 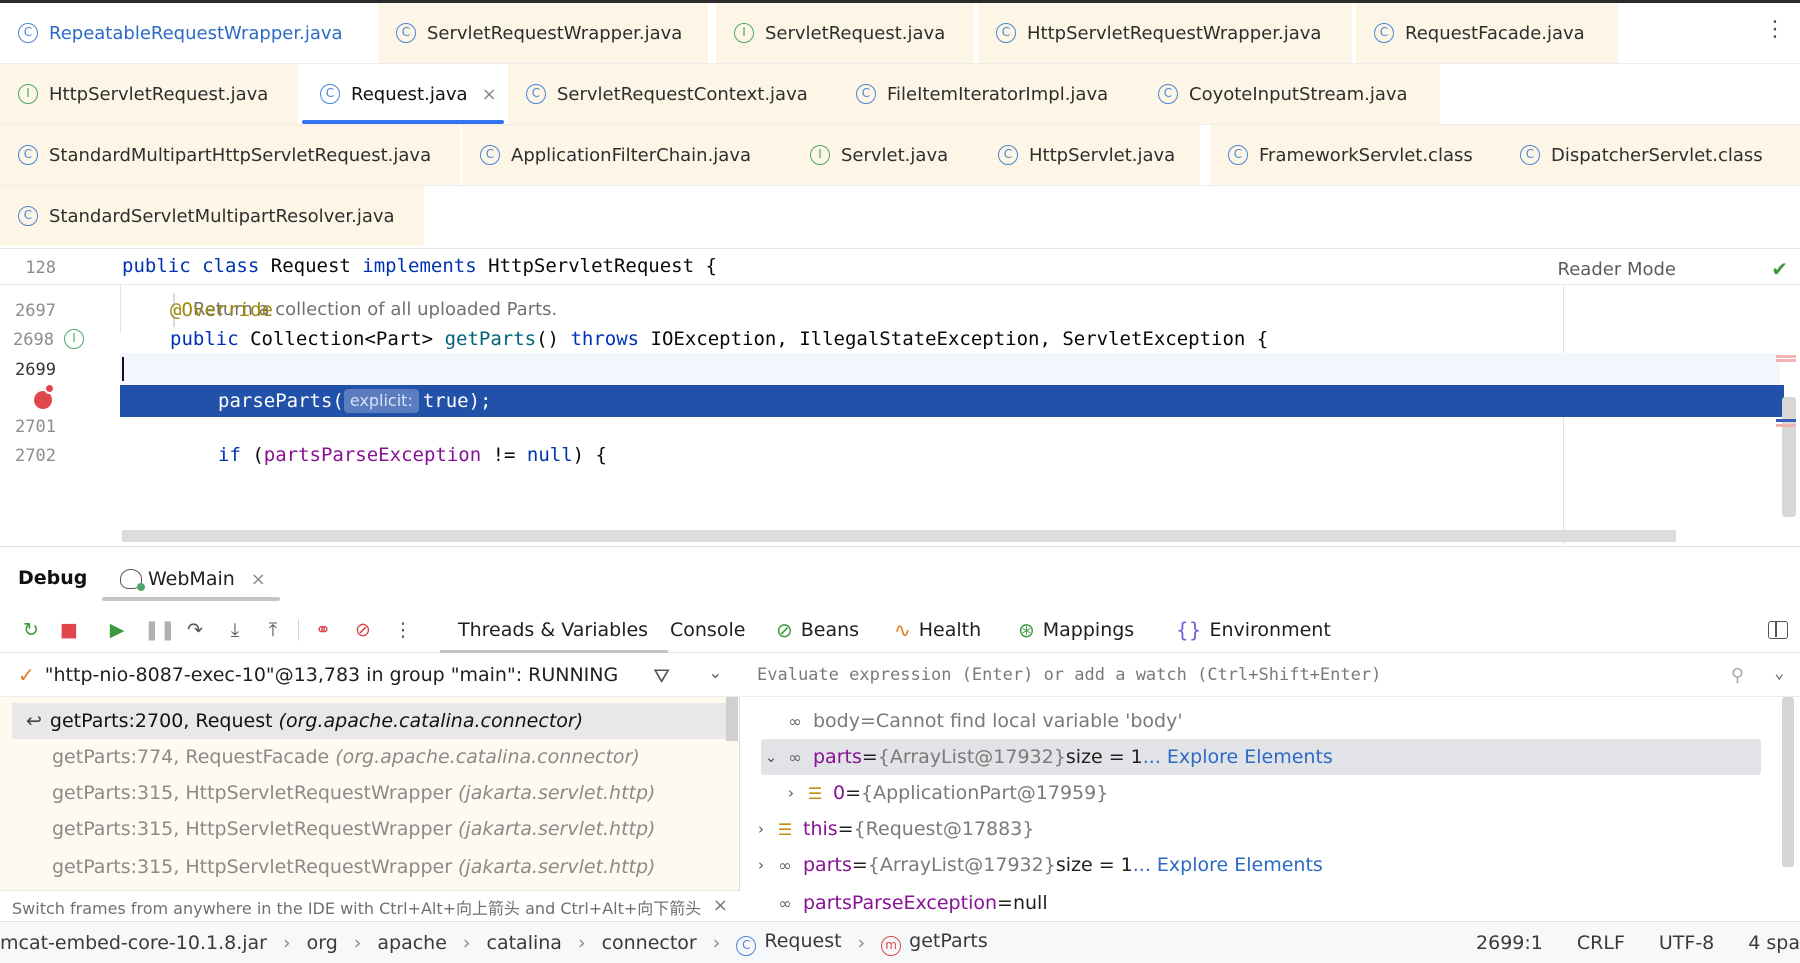 I want to click on breadcrumb-method: m getParts, so click(x=934, y=943).